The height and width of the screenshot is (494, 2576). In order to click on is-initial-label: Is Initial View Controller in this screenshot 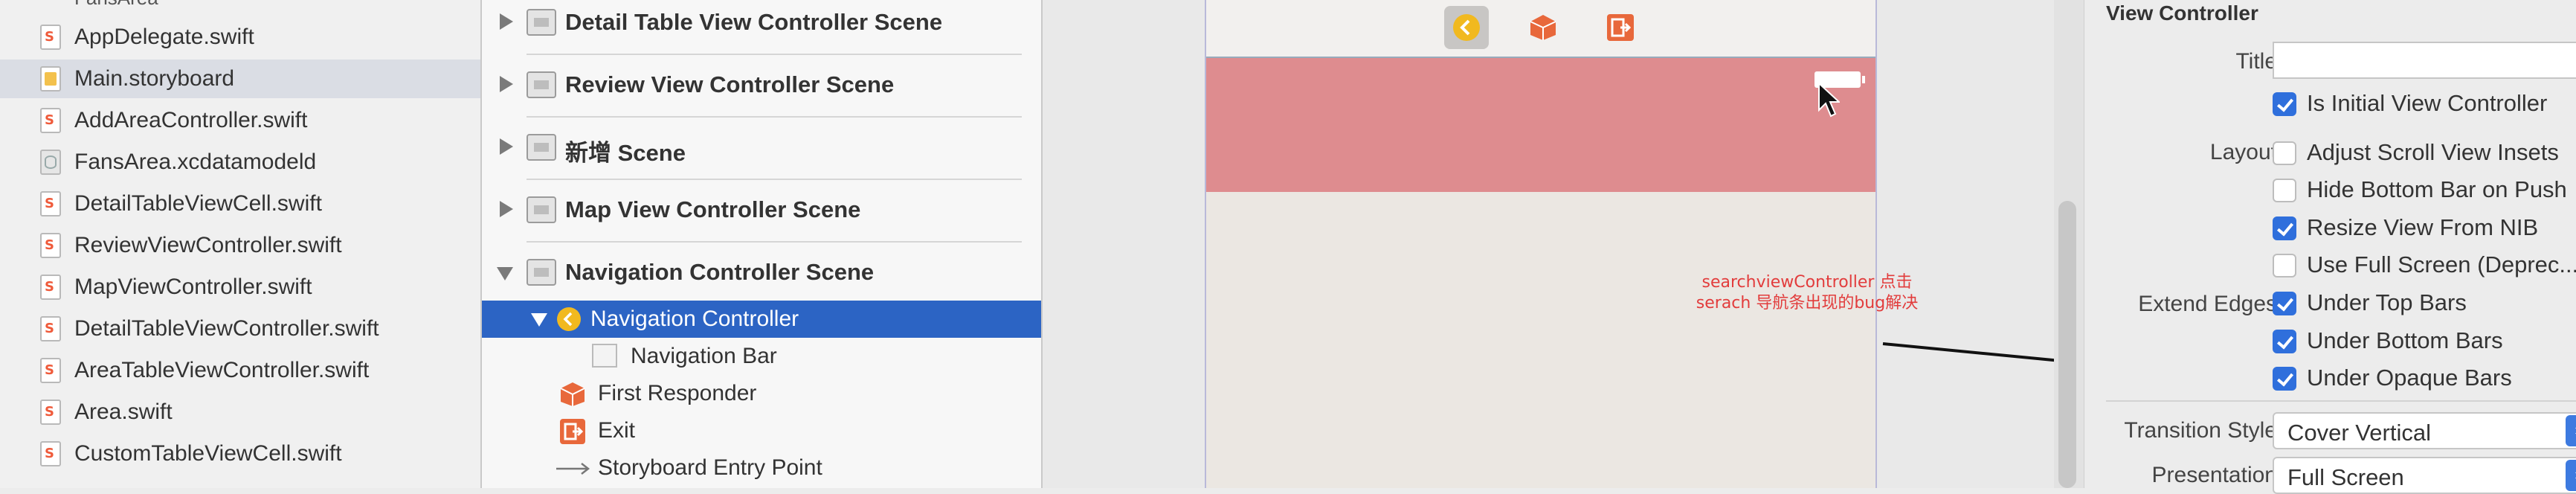, I will do `click(2427, 103)`.